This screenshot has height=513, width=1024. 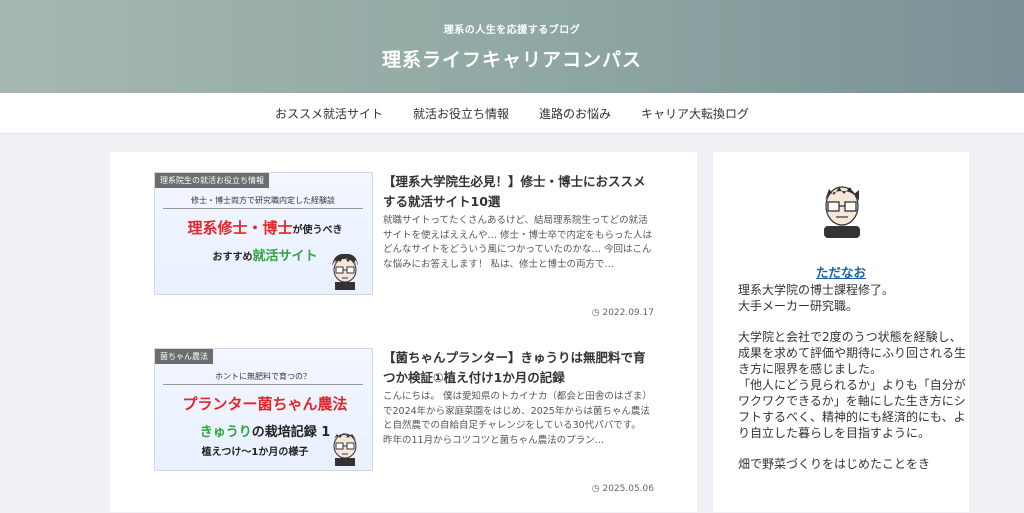 What do you see at coordinates (518, 368) in the screenshot?
I see `post-title: 【菌ちゃんプランター】きゅうりは無肥料で育つか検証①植え付け1か月の記録` at bounding box center [518, 368].